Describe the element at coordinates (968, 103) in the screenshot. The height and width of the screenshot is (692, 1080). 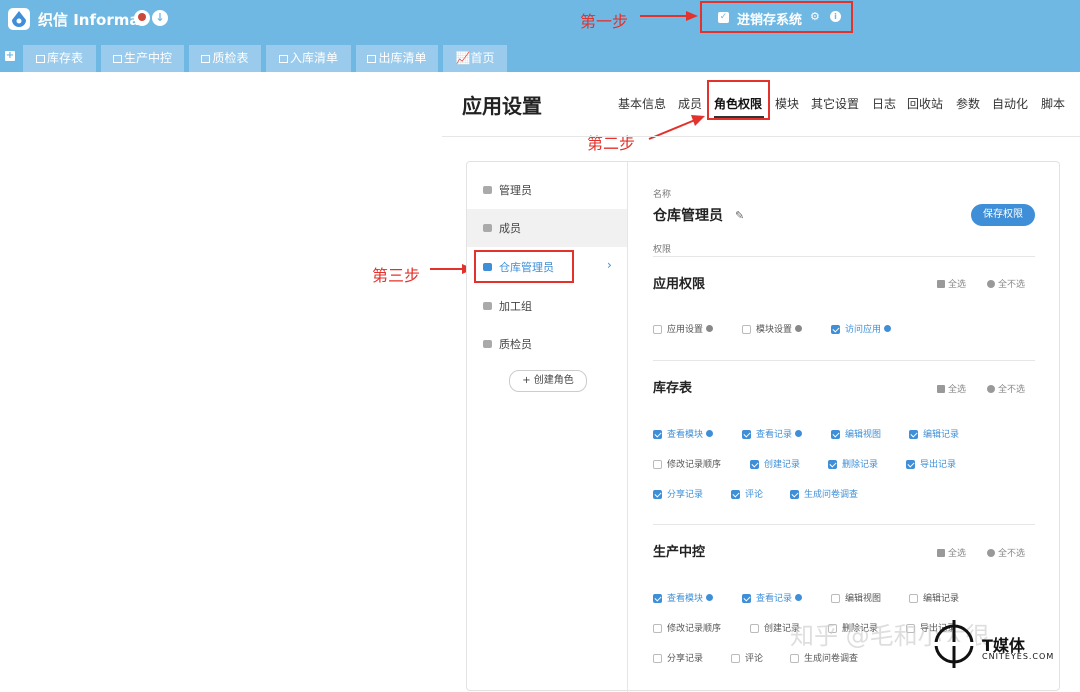
I see `nav-params: 参数` at that location.